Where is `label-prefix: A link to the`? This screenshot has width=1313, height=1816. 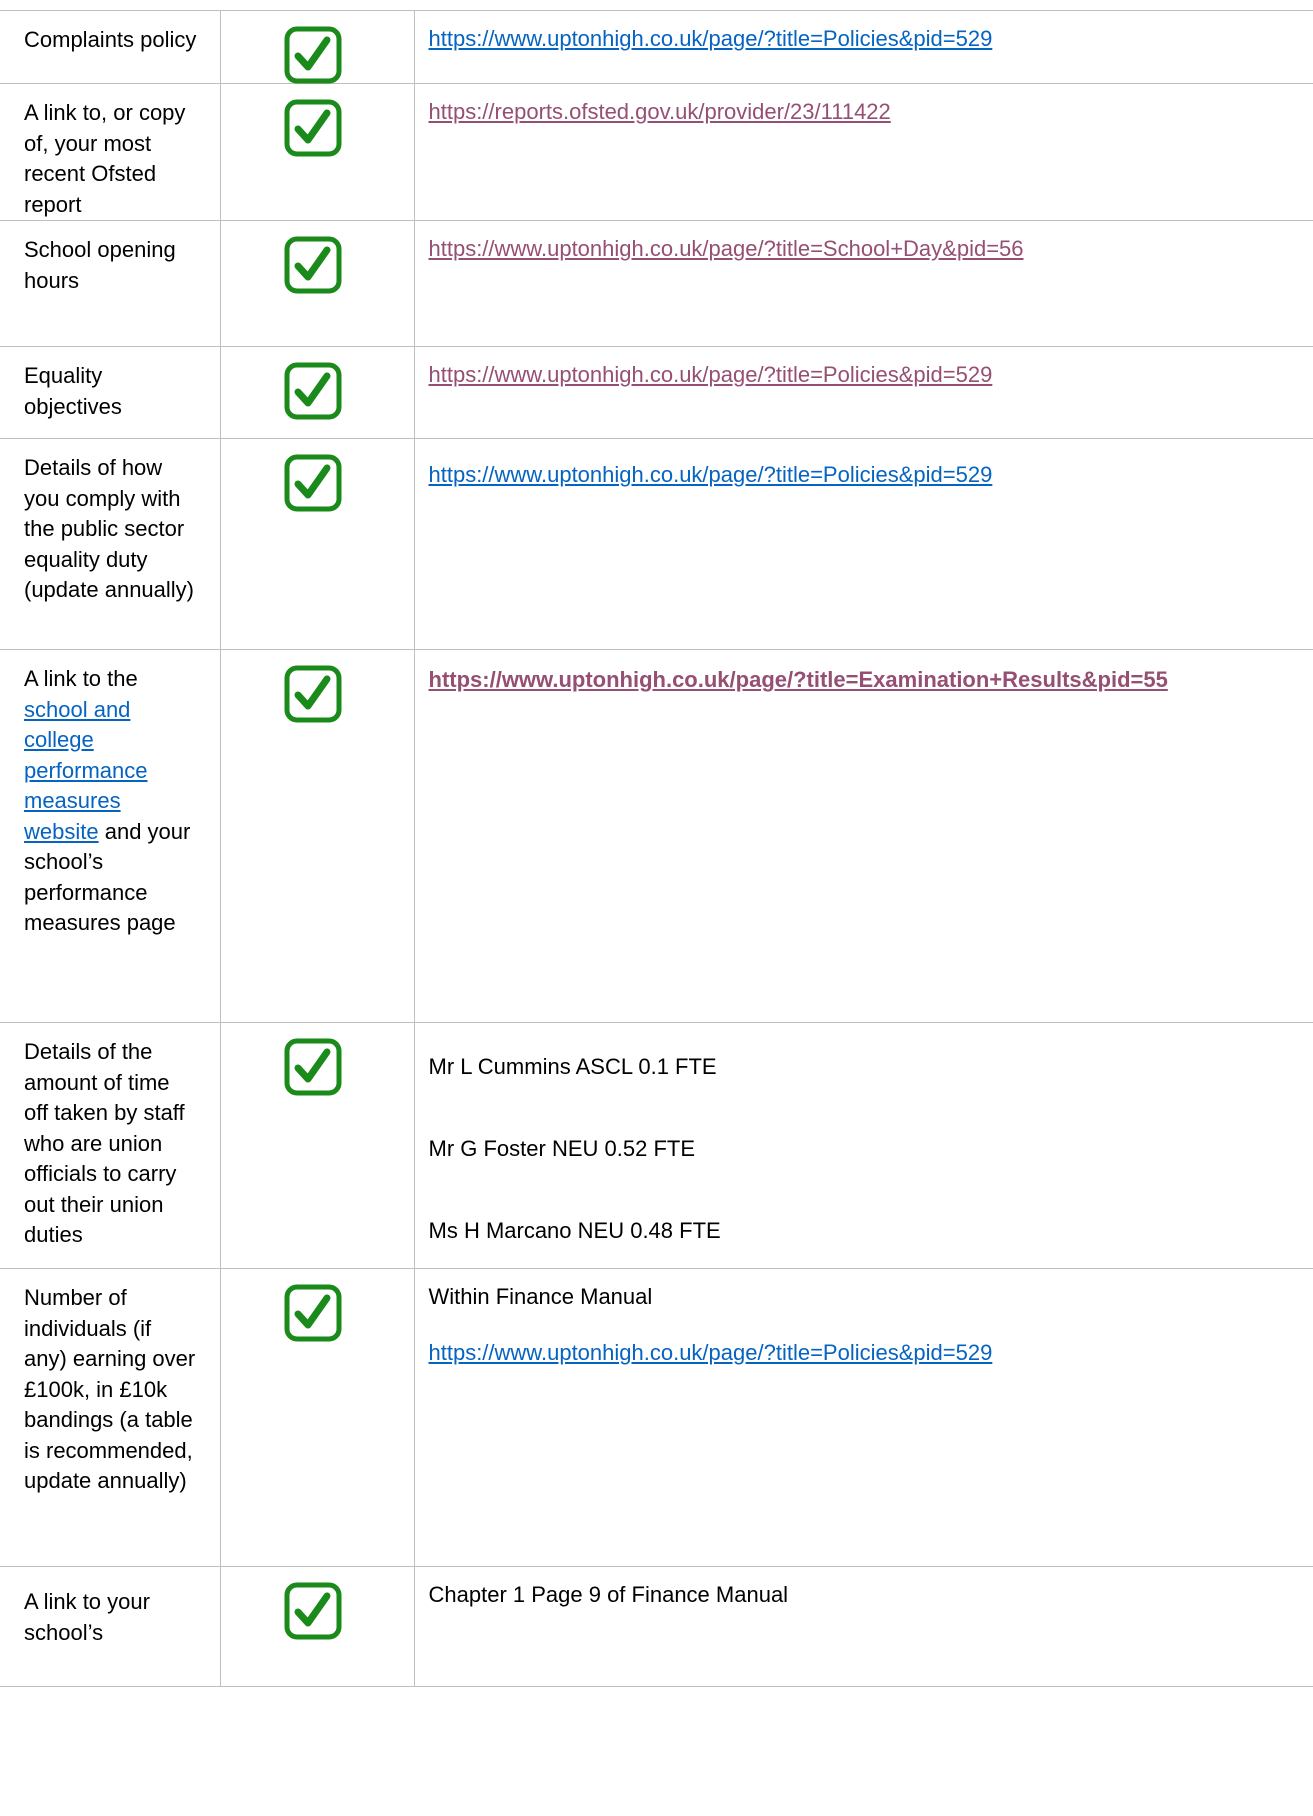
label-prefix: A link to the is located at coordinates (81, 678).